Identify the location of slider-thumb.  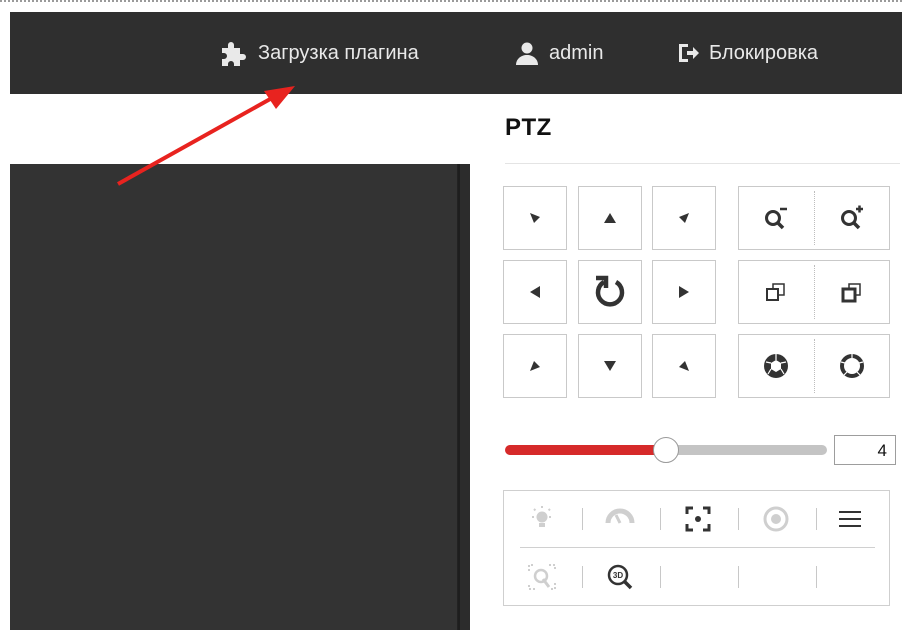
(666, 450).